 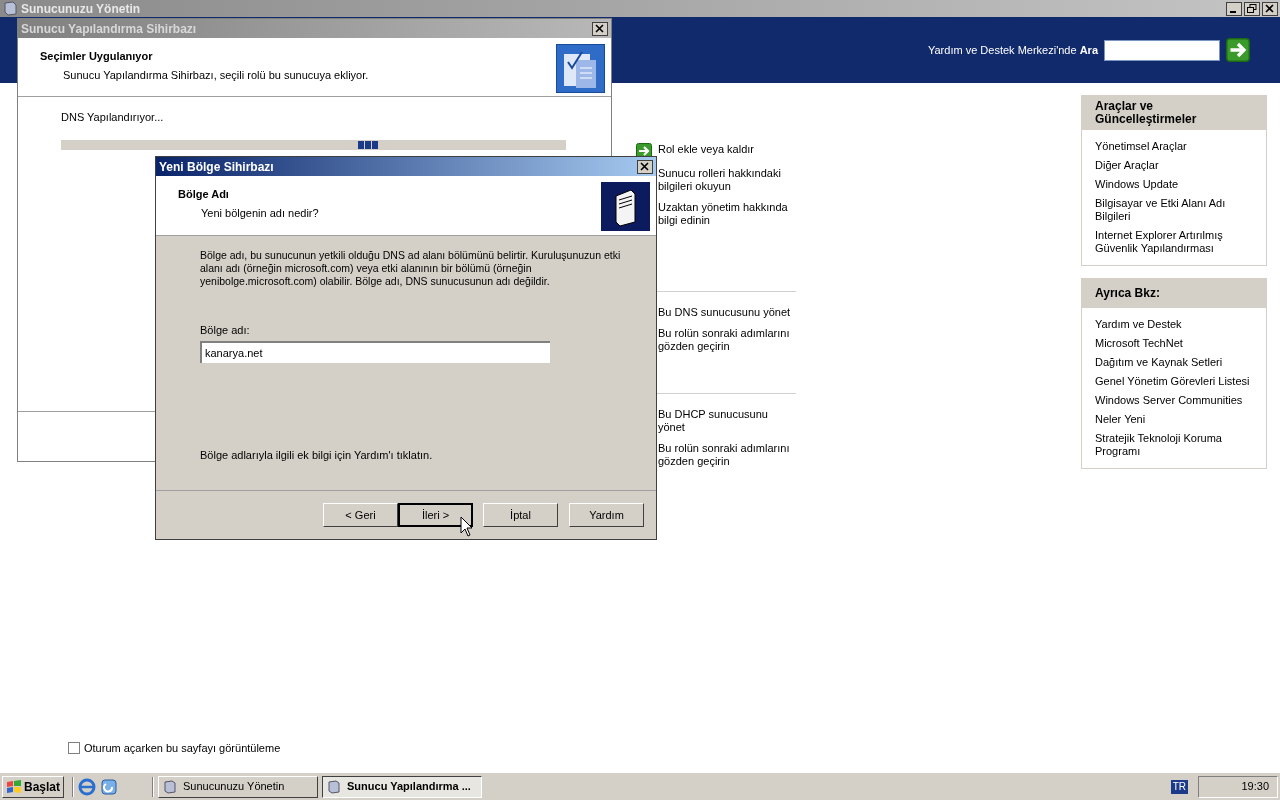 What do you see at coordinates (1174, 343) in the screenshot?
I see `link: Microsoft TechNet` at bounding box center [1174, 343].